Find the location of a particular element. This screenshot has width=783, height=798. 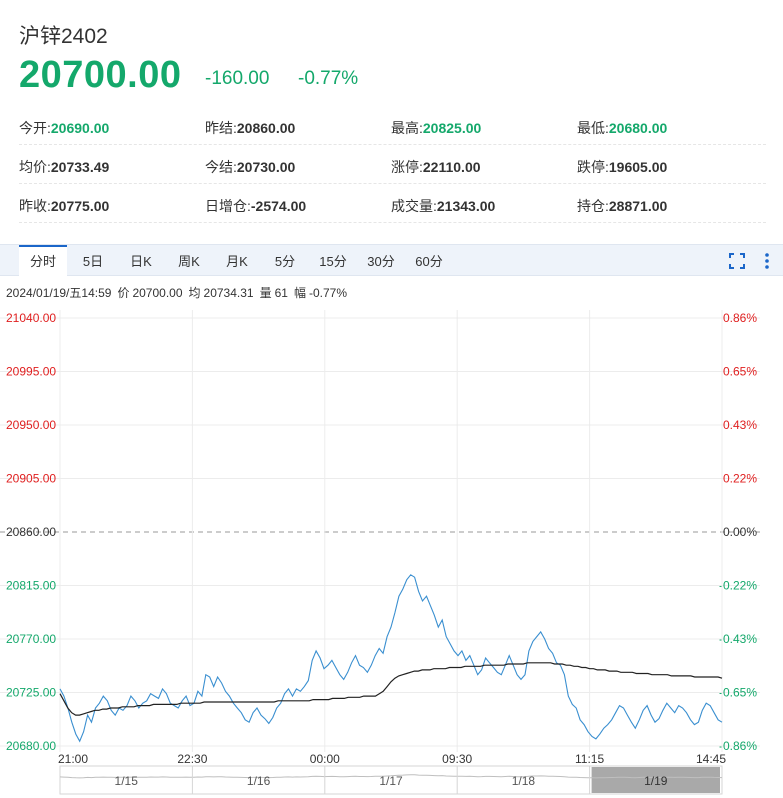

navigator-date-label: 1/18 is located at coordinates (524, 781).